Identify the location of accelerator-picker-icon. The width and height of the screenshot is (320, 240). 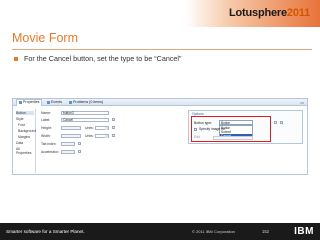
(79, 151).